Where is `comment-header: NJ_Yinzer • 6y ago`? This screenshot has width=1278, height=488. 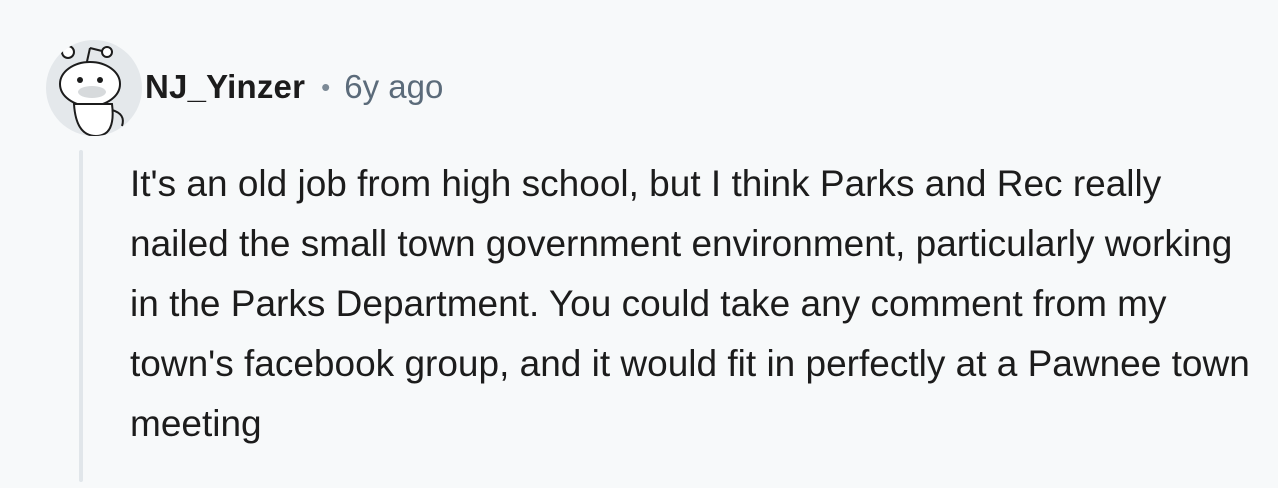 comment-header: NJ_Yinzer • 6y ago is located at coordinates (294, 87).